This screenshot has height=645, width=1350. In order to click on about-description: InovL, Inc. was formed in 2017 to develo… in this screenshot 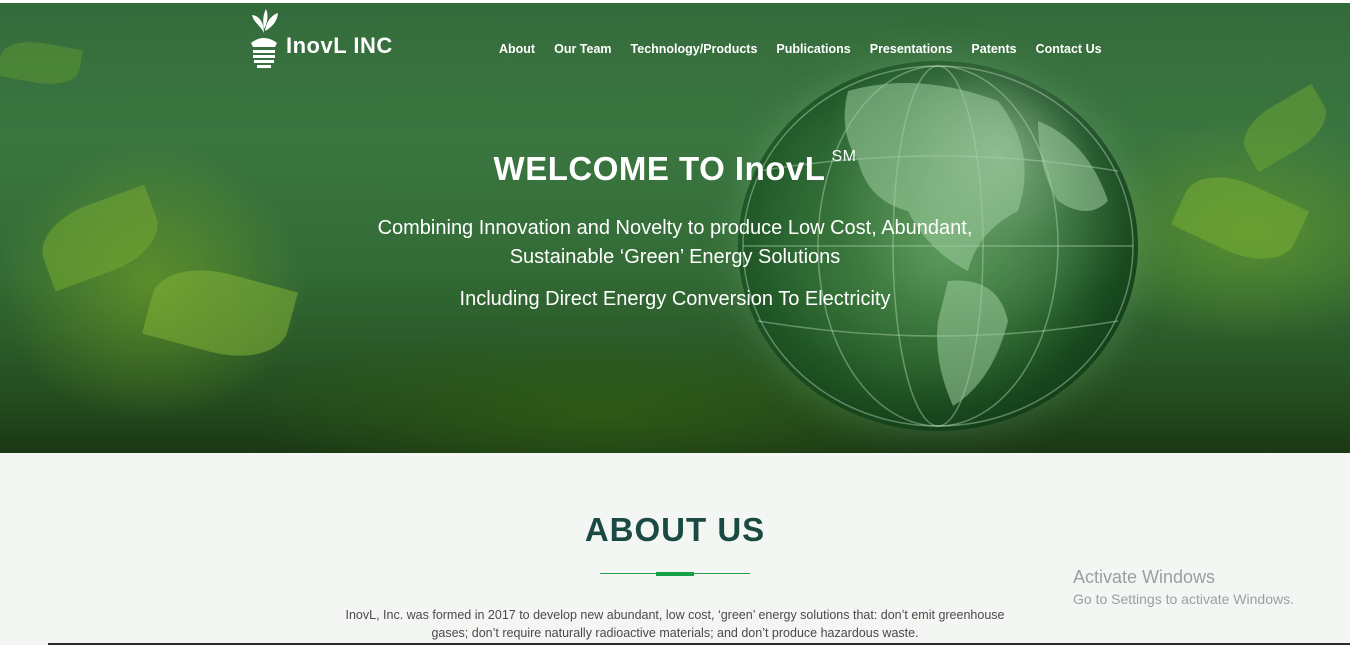, I will do `click(675, 624)`.